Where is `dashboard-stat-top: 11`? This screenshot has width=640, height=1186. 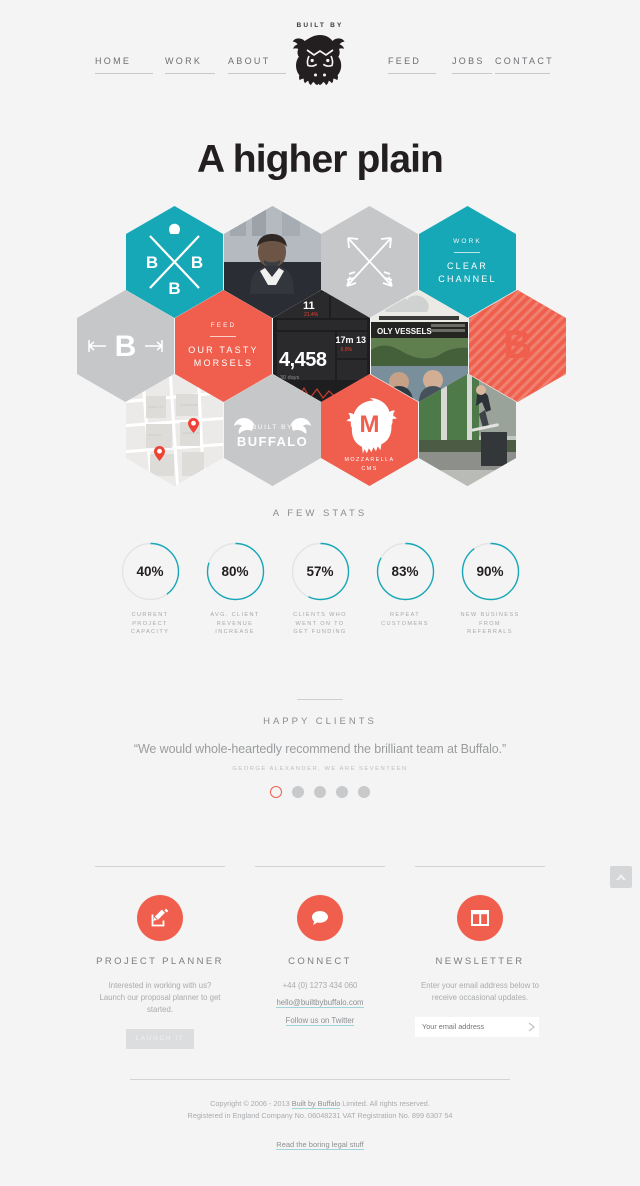
dashboard-stat-top: 11 is located at coordinates (309, 306).